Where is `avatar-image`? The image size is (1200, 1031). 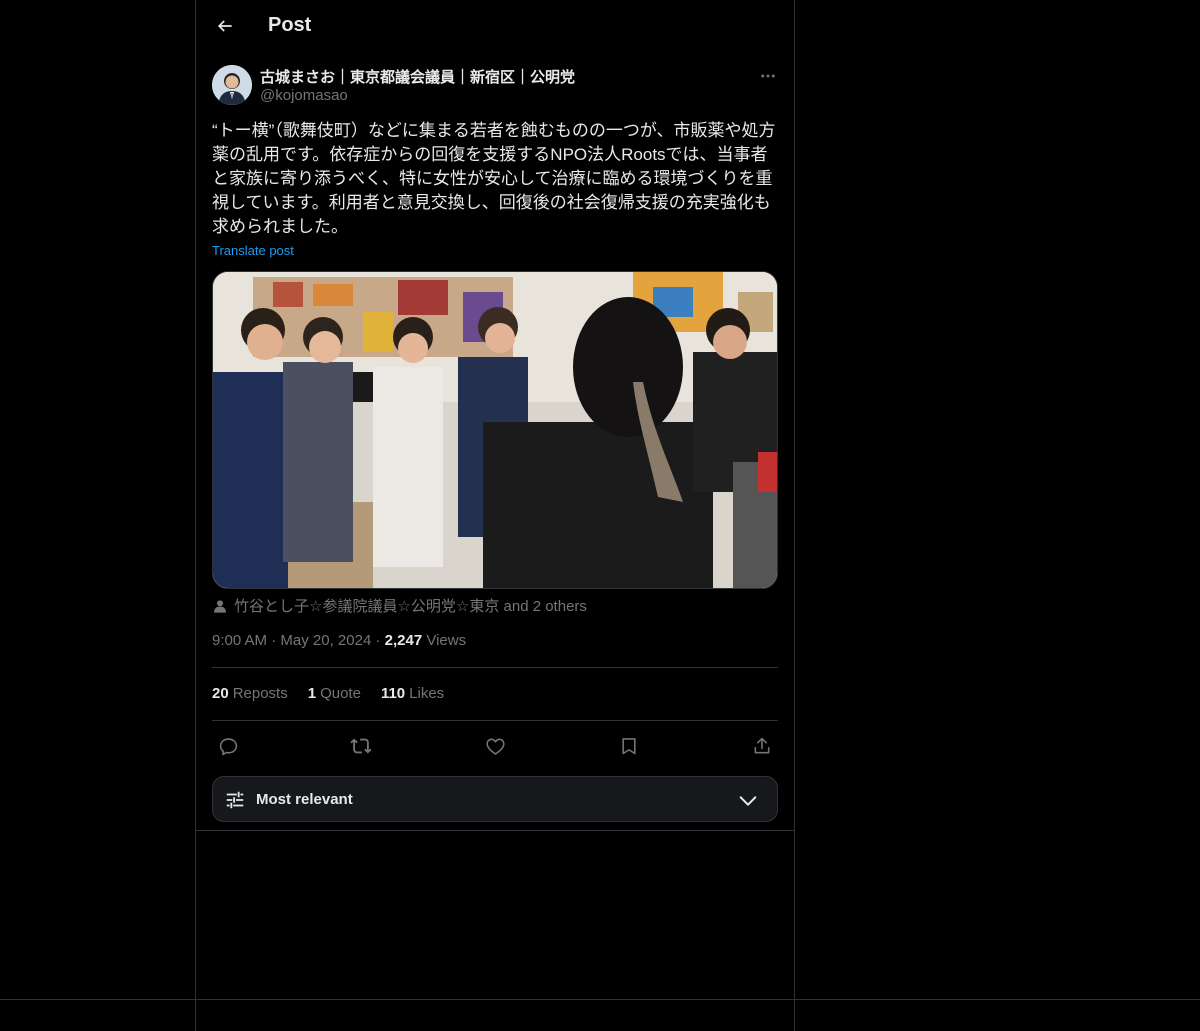 avatar-image is located at coordinates (232, 85).